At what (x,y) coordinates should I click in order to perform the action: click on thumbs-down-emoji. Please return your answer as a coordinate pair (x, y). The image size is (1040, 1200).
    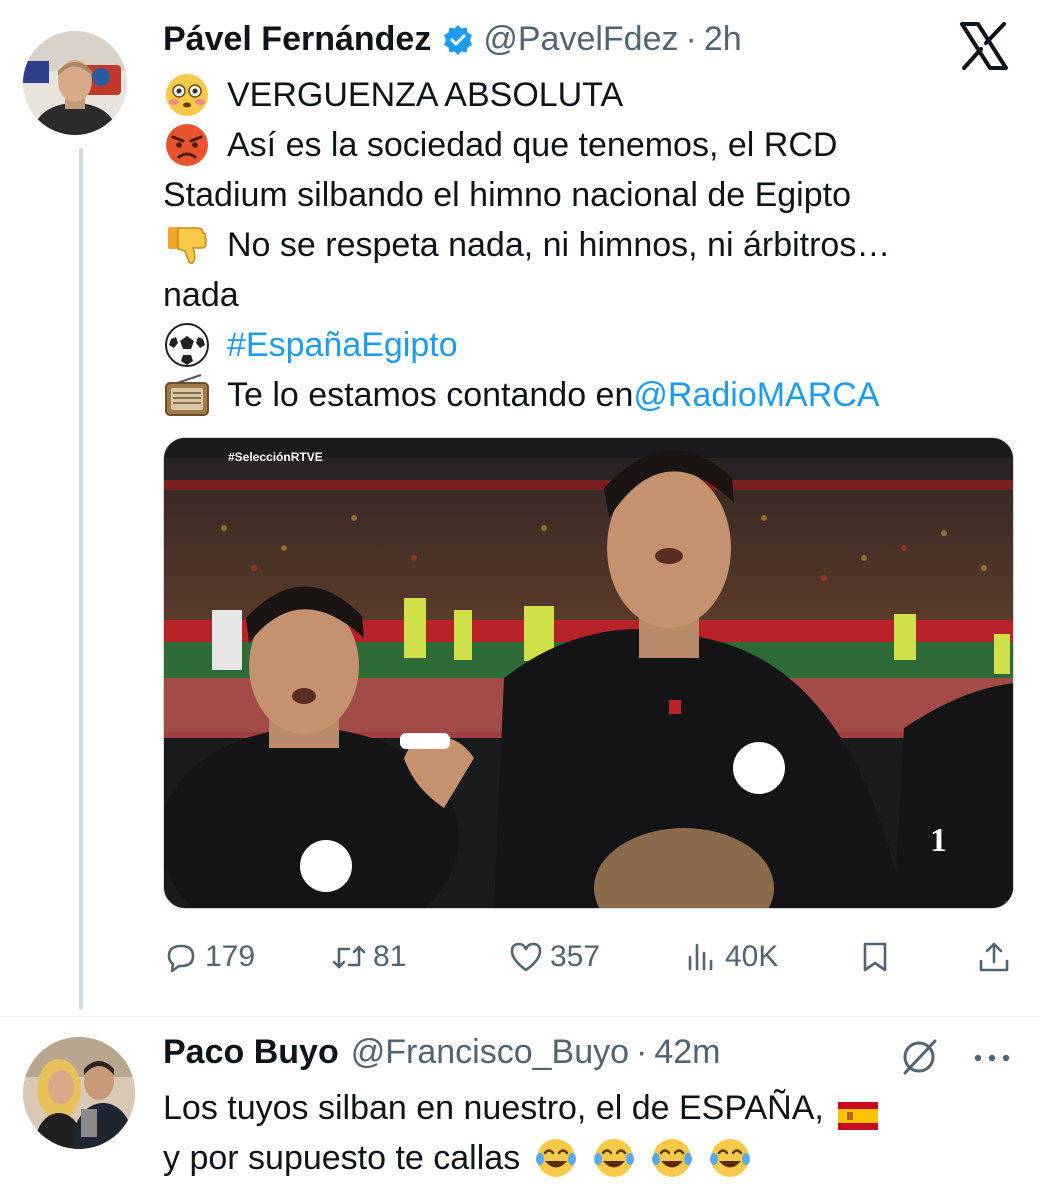
    Looking at the image, I should click on (187, 245).